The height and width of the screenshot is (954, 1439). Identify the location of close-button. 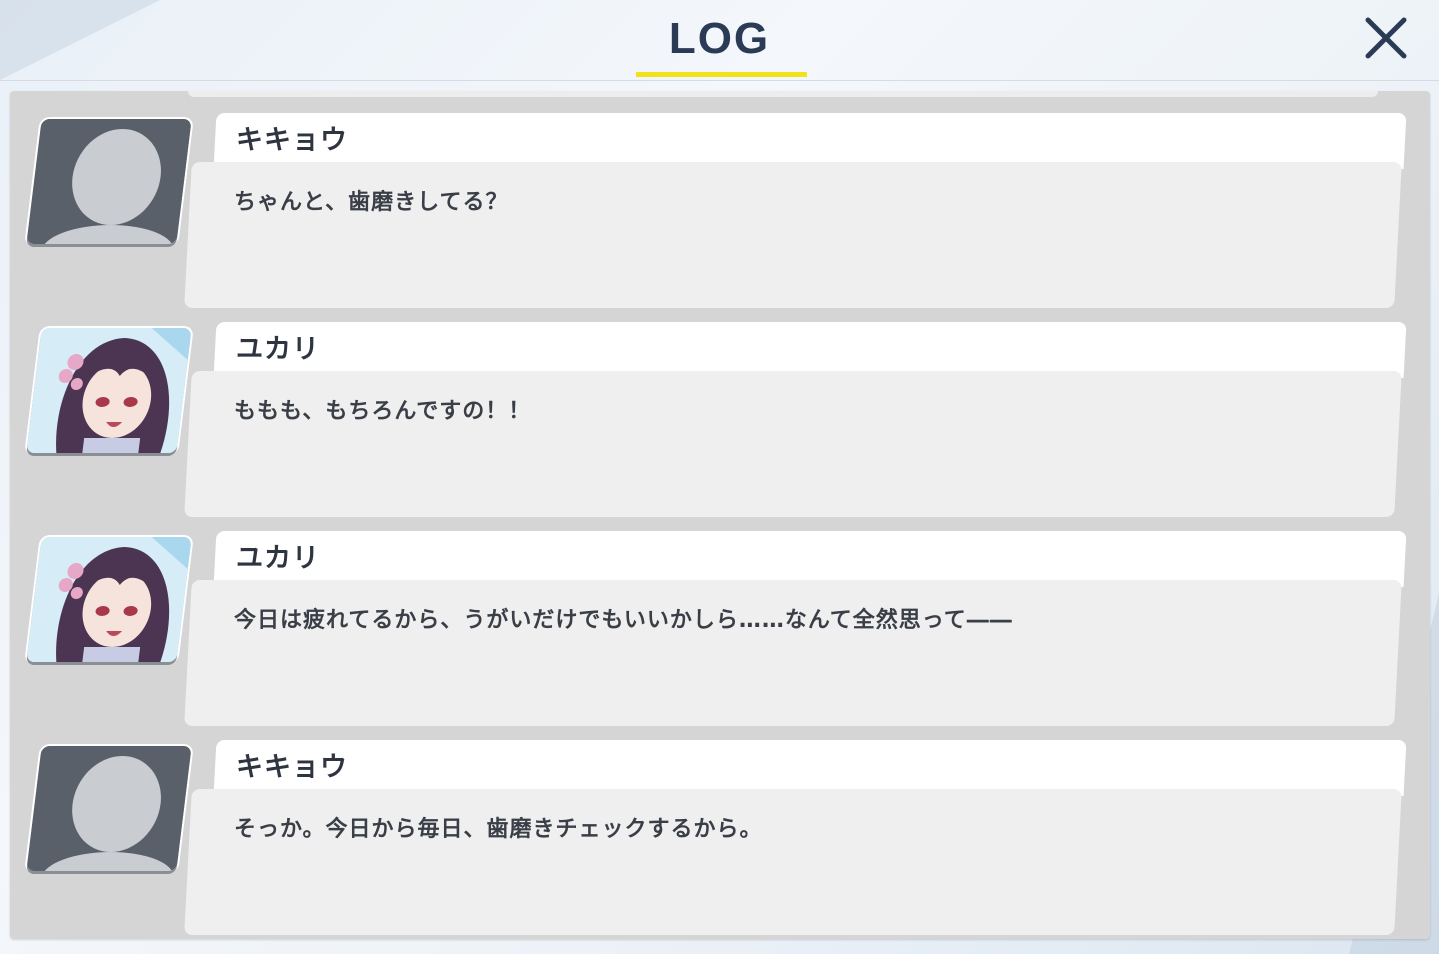
(1386, 38).